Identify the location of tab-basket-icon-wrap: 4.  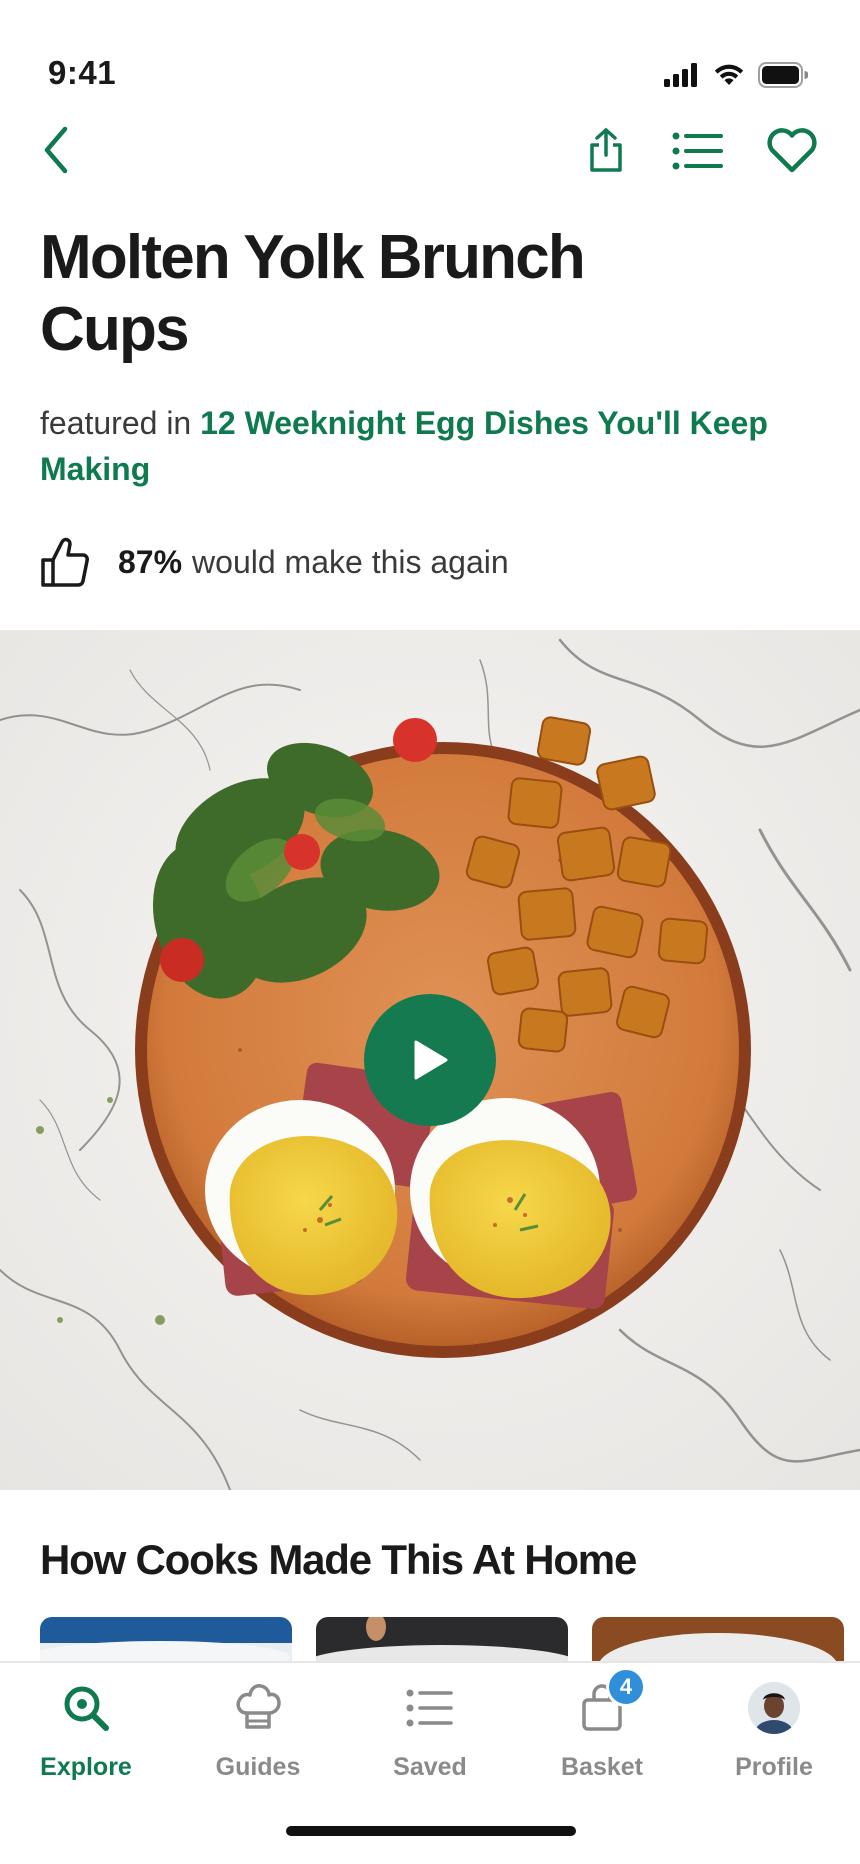
(609, 1703).